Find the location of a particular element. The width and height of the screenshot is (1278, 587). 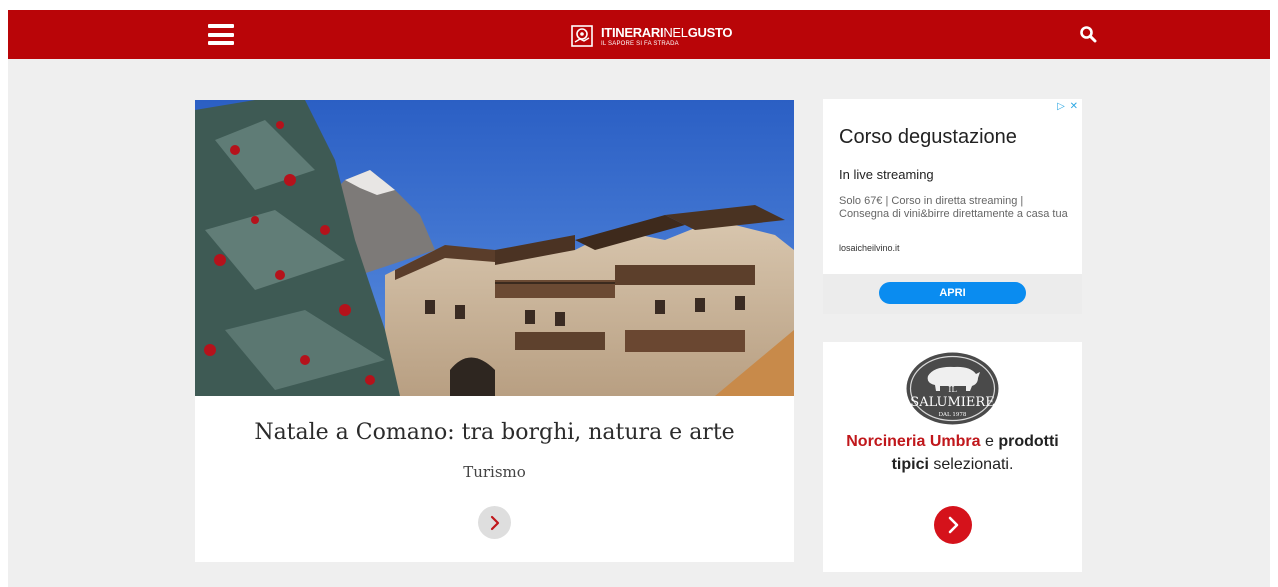

article-category: Turismo is located at coordinates (494, 472).